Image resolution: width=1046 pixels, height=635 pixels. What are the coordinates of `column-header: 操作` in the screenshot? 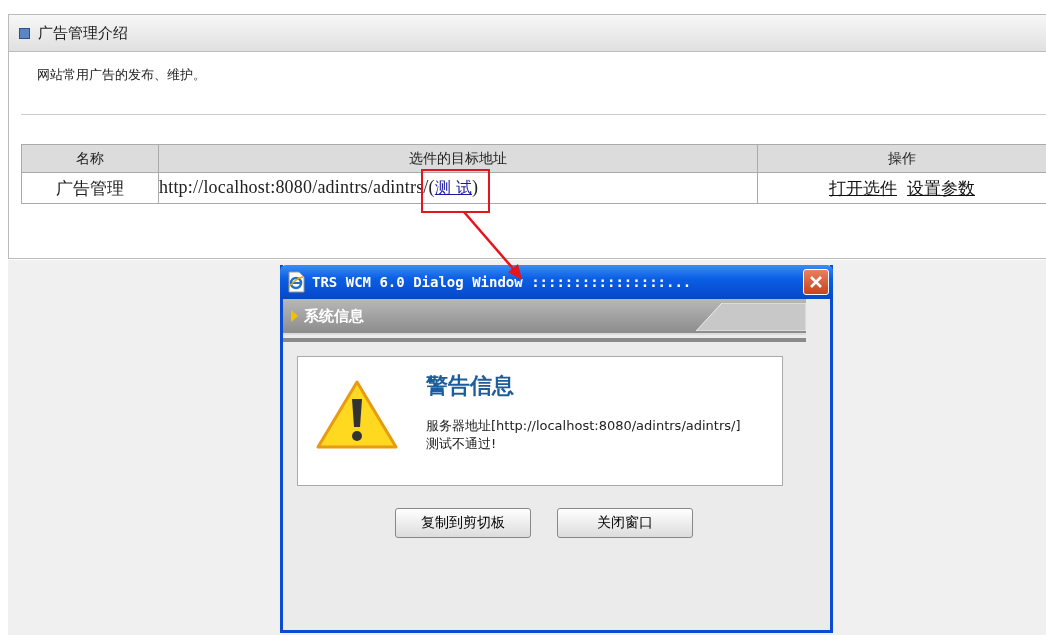 It's located at (901, 158).